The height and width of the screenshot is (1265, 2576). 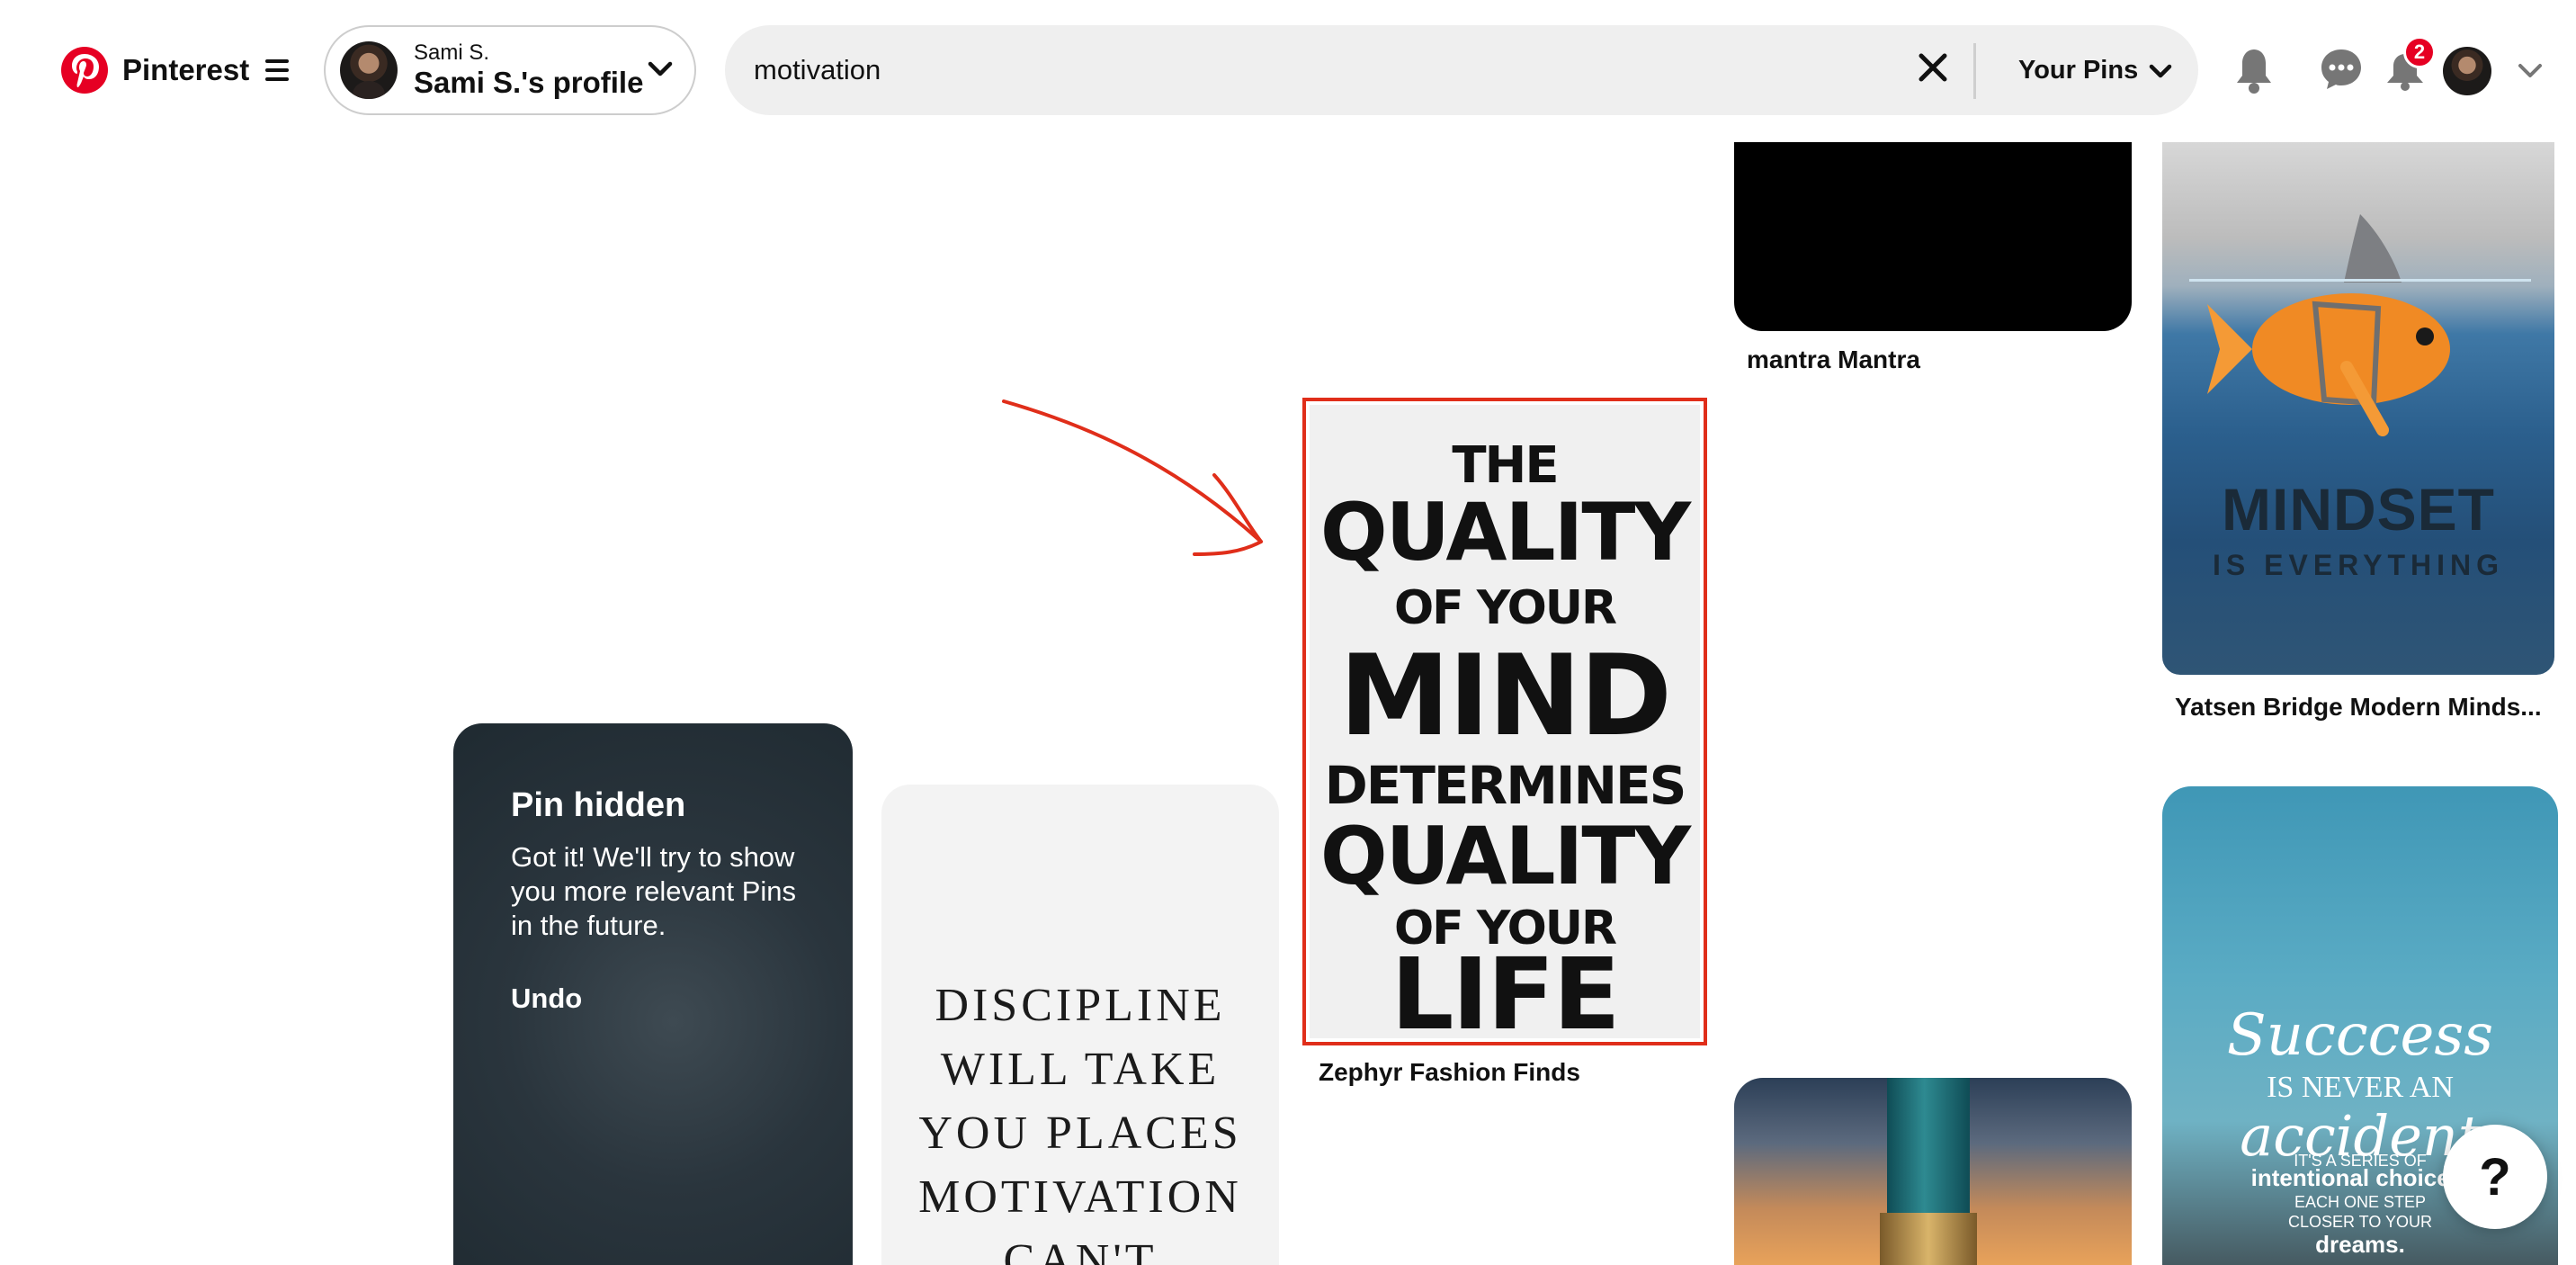 I want to click on notifications-bell-icon, so click(x=2254, y=71).